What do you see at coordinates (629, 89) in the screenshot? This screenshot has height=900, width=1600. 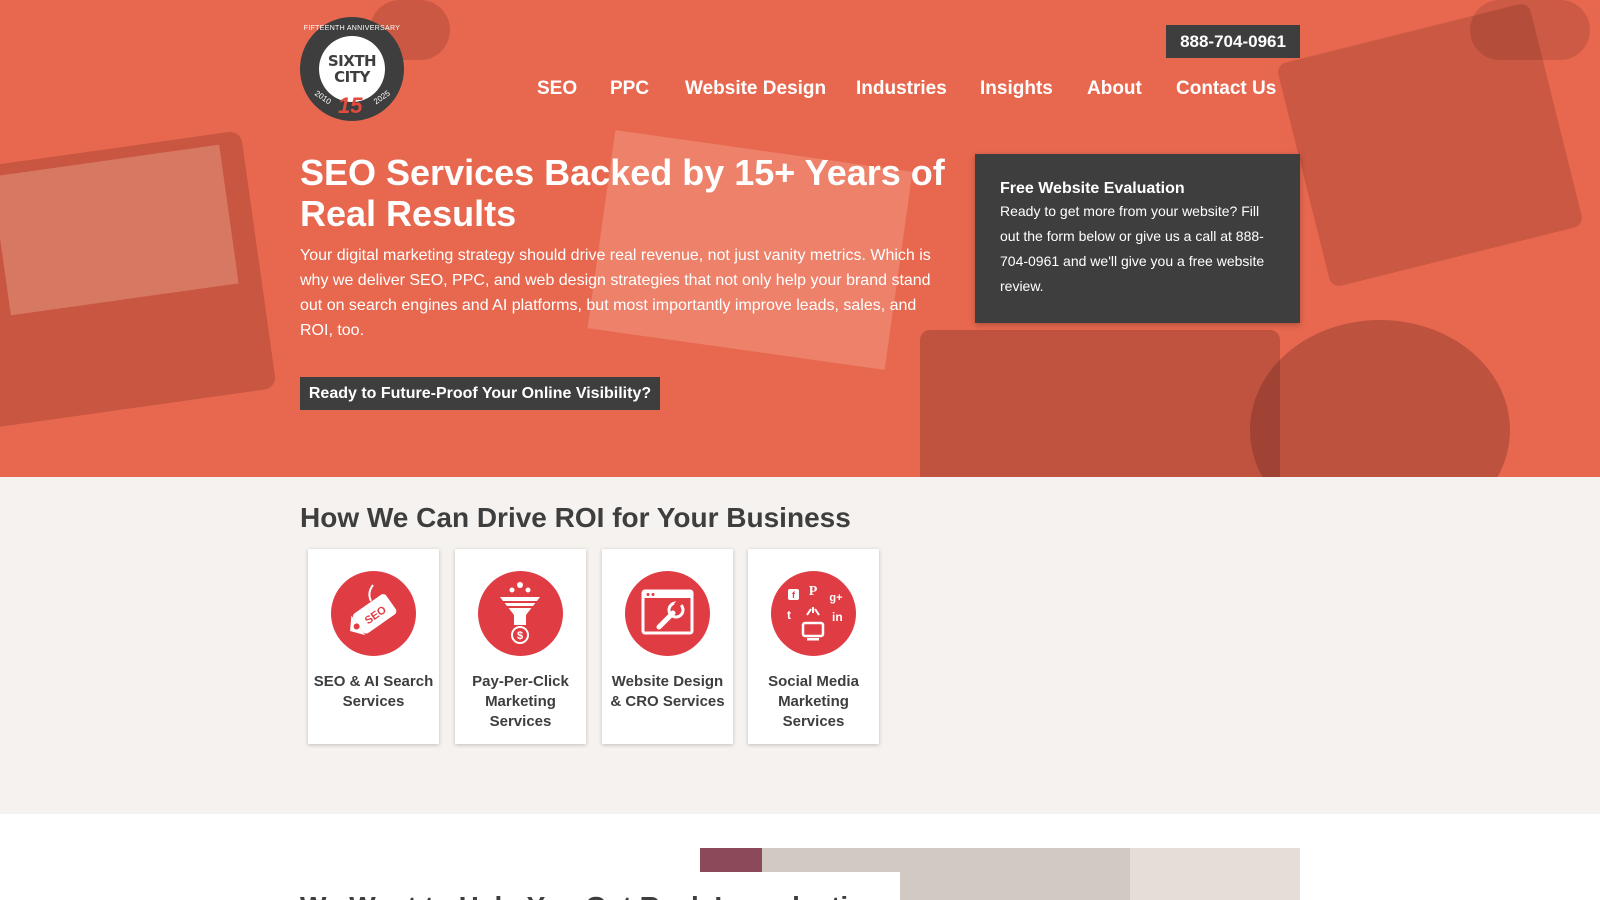 I see `nav-item-ppc: PPC` at bounding box center [629, 89].